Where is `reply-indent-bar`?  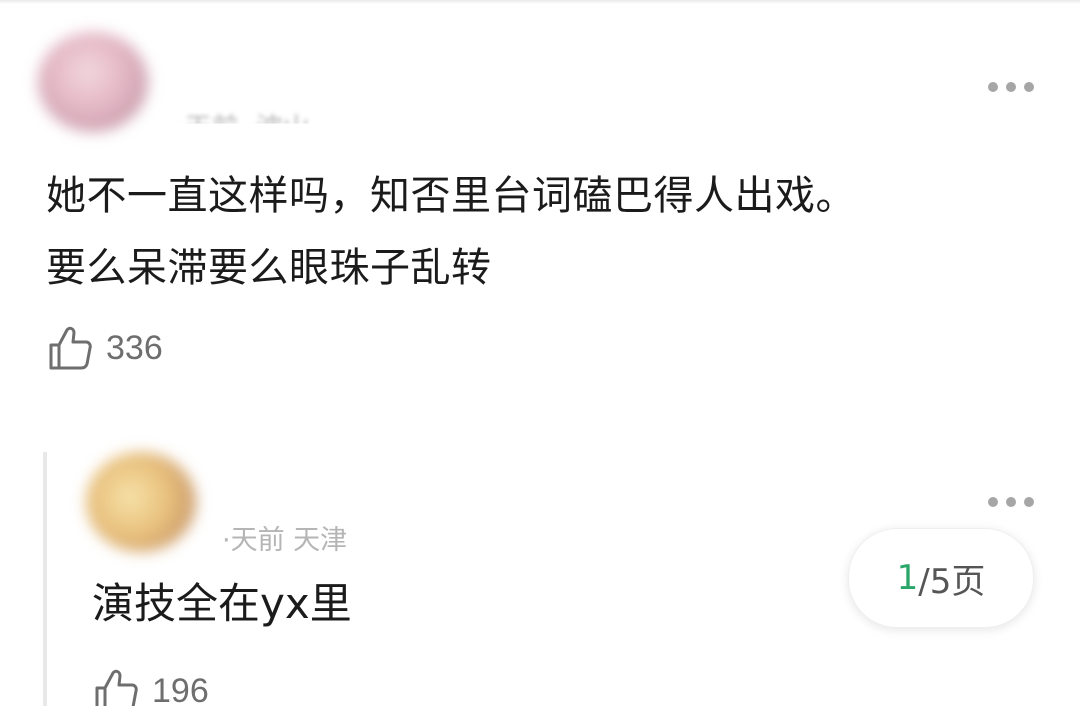
reply-indent-bar is located at coordinates (45, 579).